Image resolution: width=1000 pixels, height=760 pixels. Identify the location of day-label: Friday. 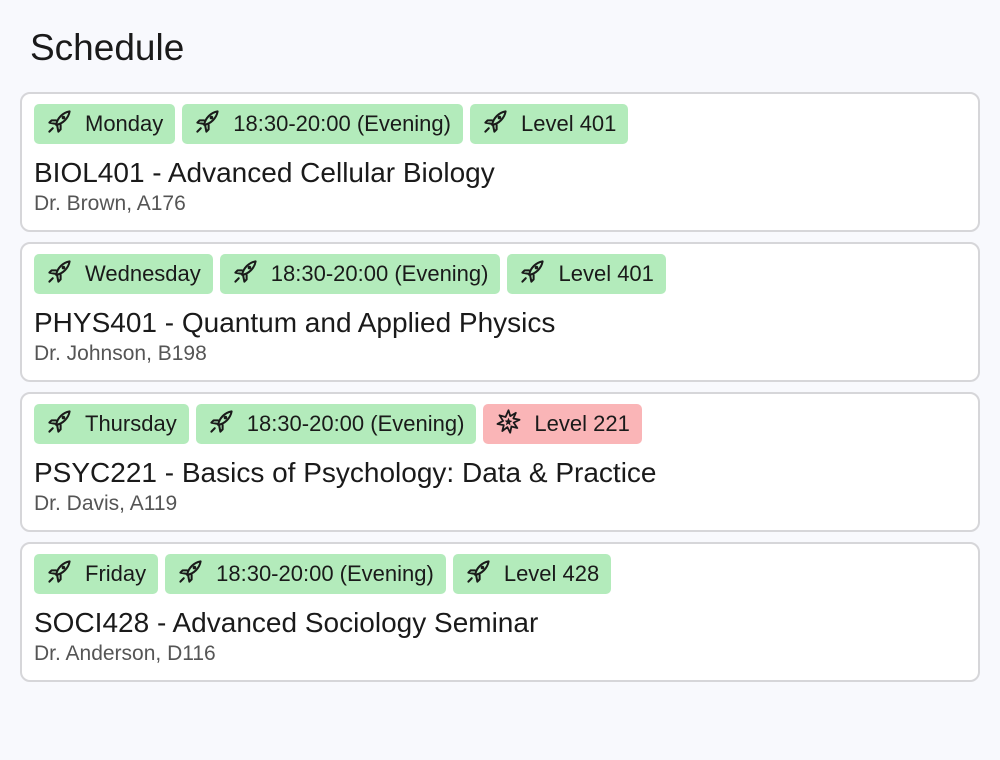
(116, 573).